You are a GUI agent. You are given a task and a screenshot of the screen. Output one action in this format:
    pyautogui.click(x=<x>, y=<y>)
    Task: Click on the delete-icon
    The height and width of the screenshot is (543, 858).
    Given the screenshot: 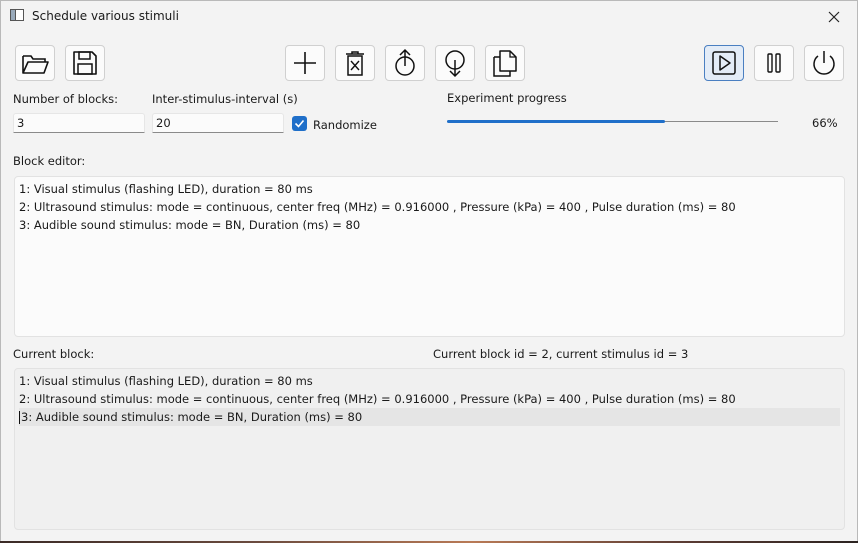 What is the action you would take?
    pyautogui.click(x=355, y=63)
    